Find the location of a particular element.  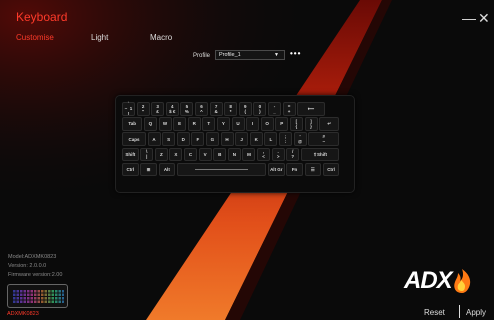

keyboard-key: V is located at coordinates (205, 154).